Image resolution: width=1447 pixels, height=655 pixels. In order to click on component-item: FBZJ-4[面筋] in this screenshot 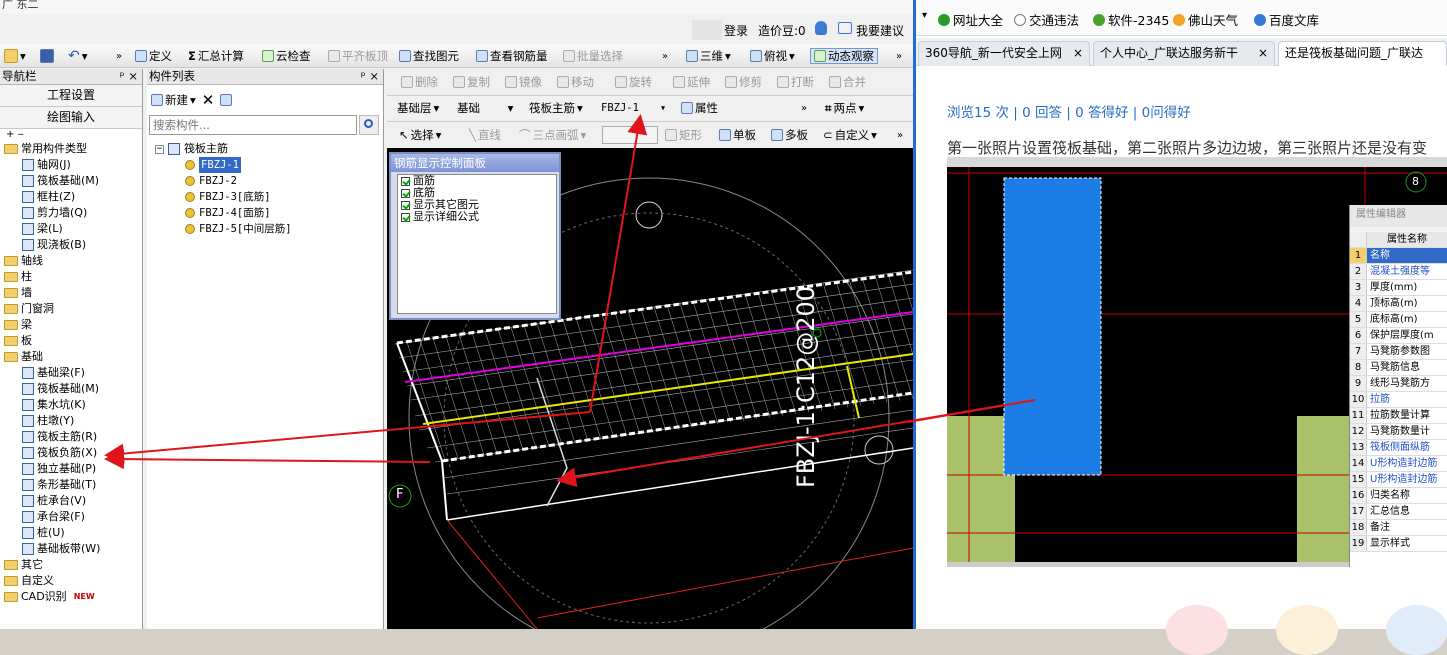, I will do `click(223, 213)`.